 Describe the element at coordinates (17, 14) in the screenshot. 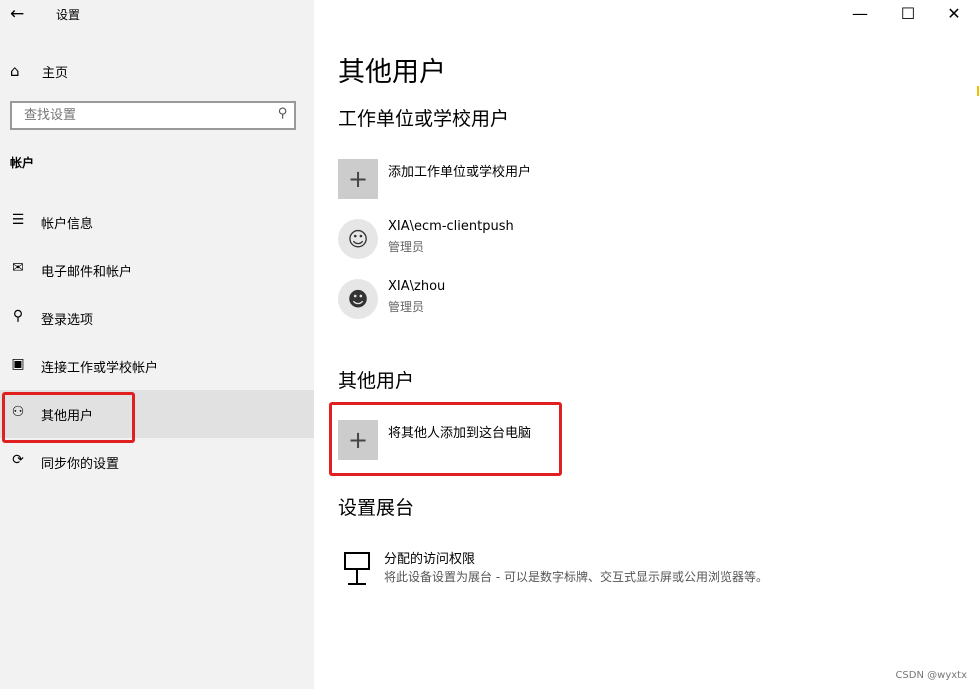

I see `back-arrow-icon: ←` at that location.